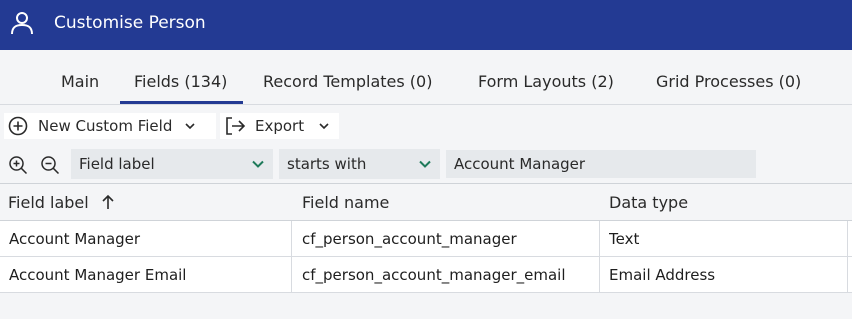  I want to click on zoom-in-icon, so click(18, 165).